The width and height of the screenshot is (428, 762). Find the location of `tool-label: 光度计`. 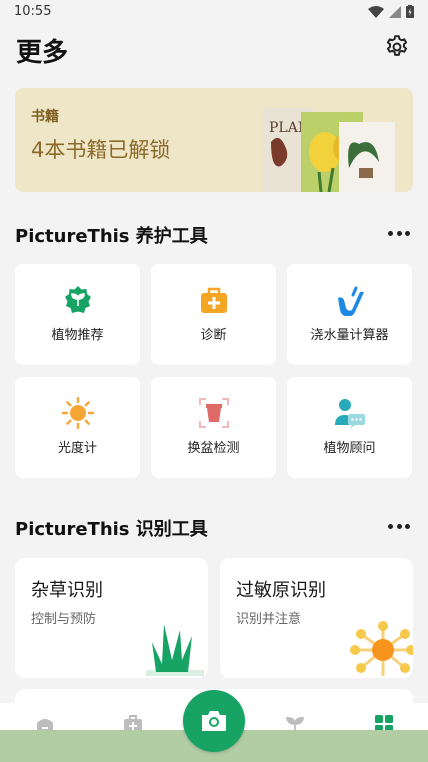

tool-label: 光度计 is located at coordinates (77, 448).